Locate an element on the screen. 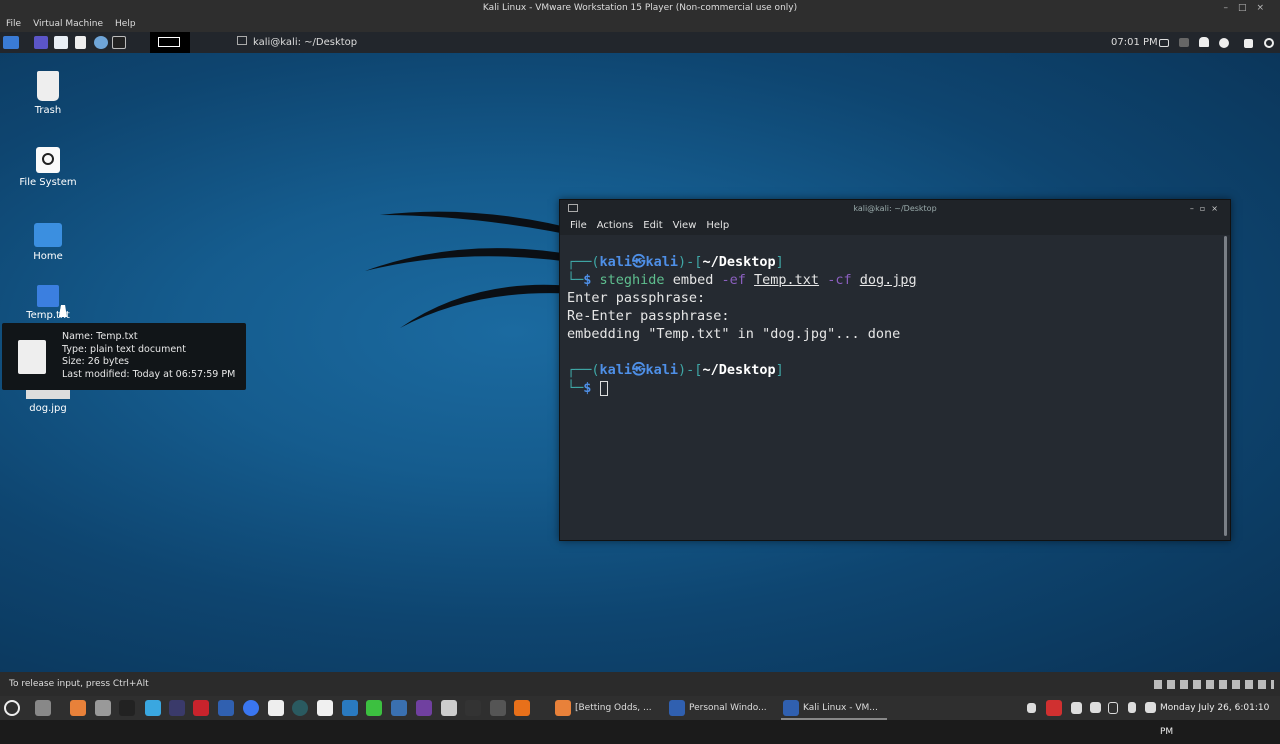  terminal-menu-bar: File Actions Edit View Help is located at coordinates (895, 226).